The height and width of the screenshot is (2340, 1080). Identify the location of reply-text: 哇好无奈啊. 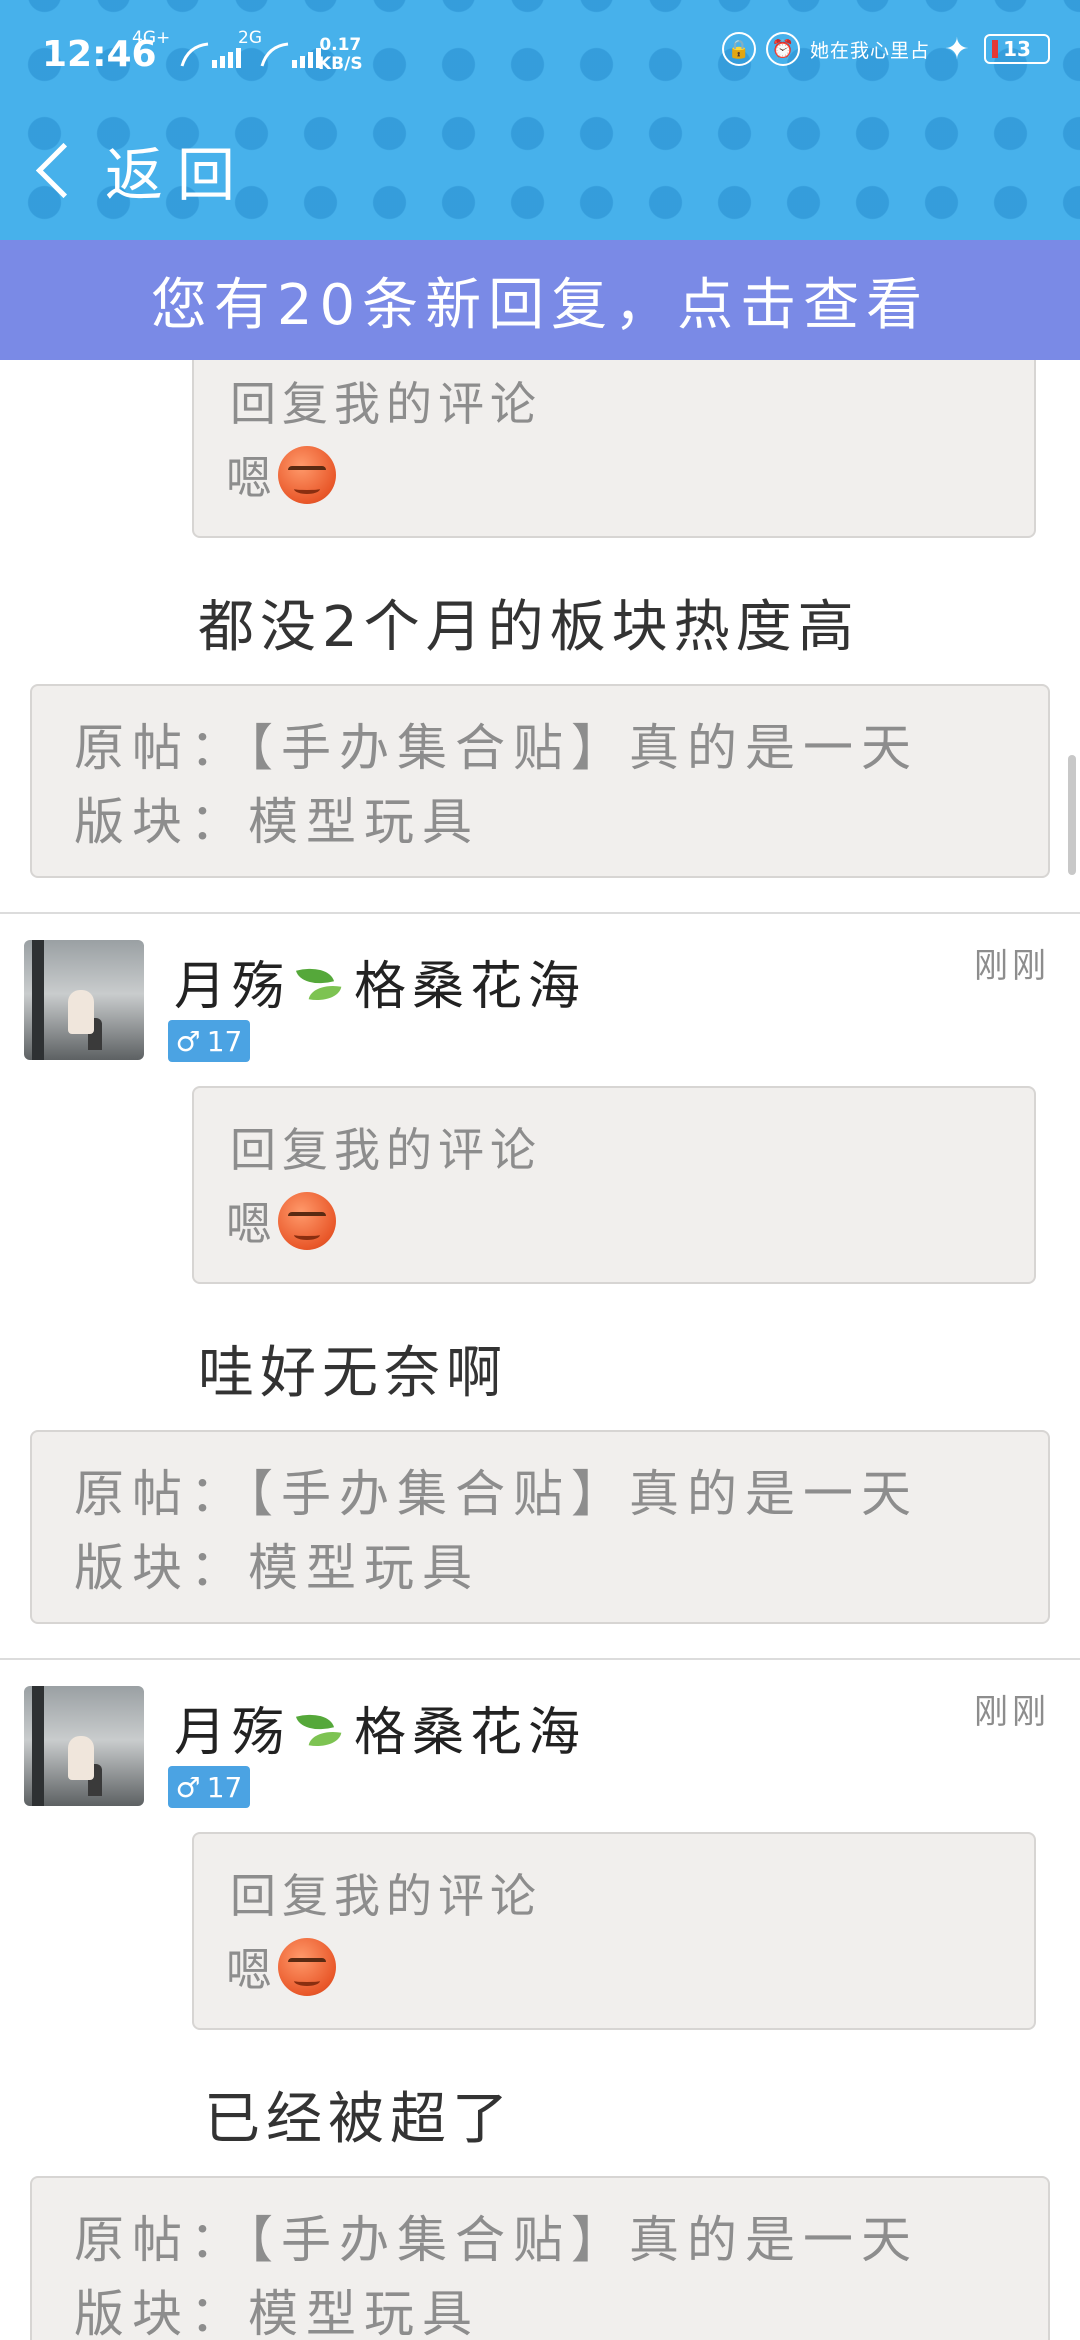
(353, 1373).